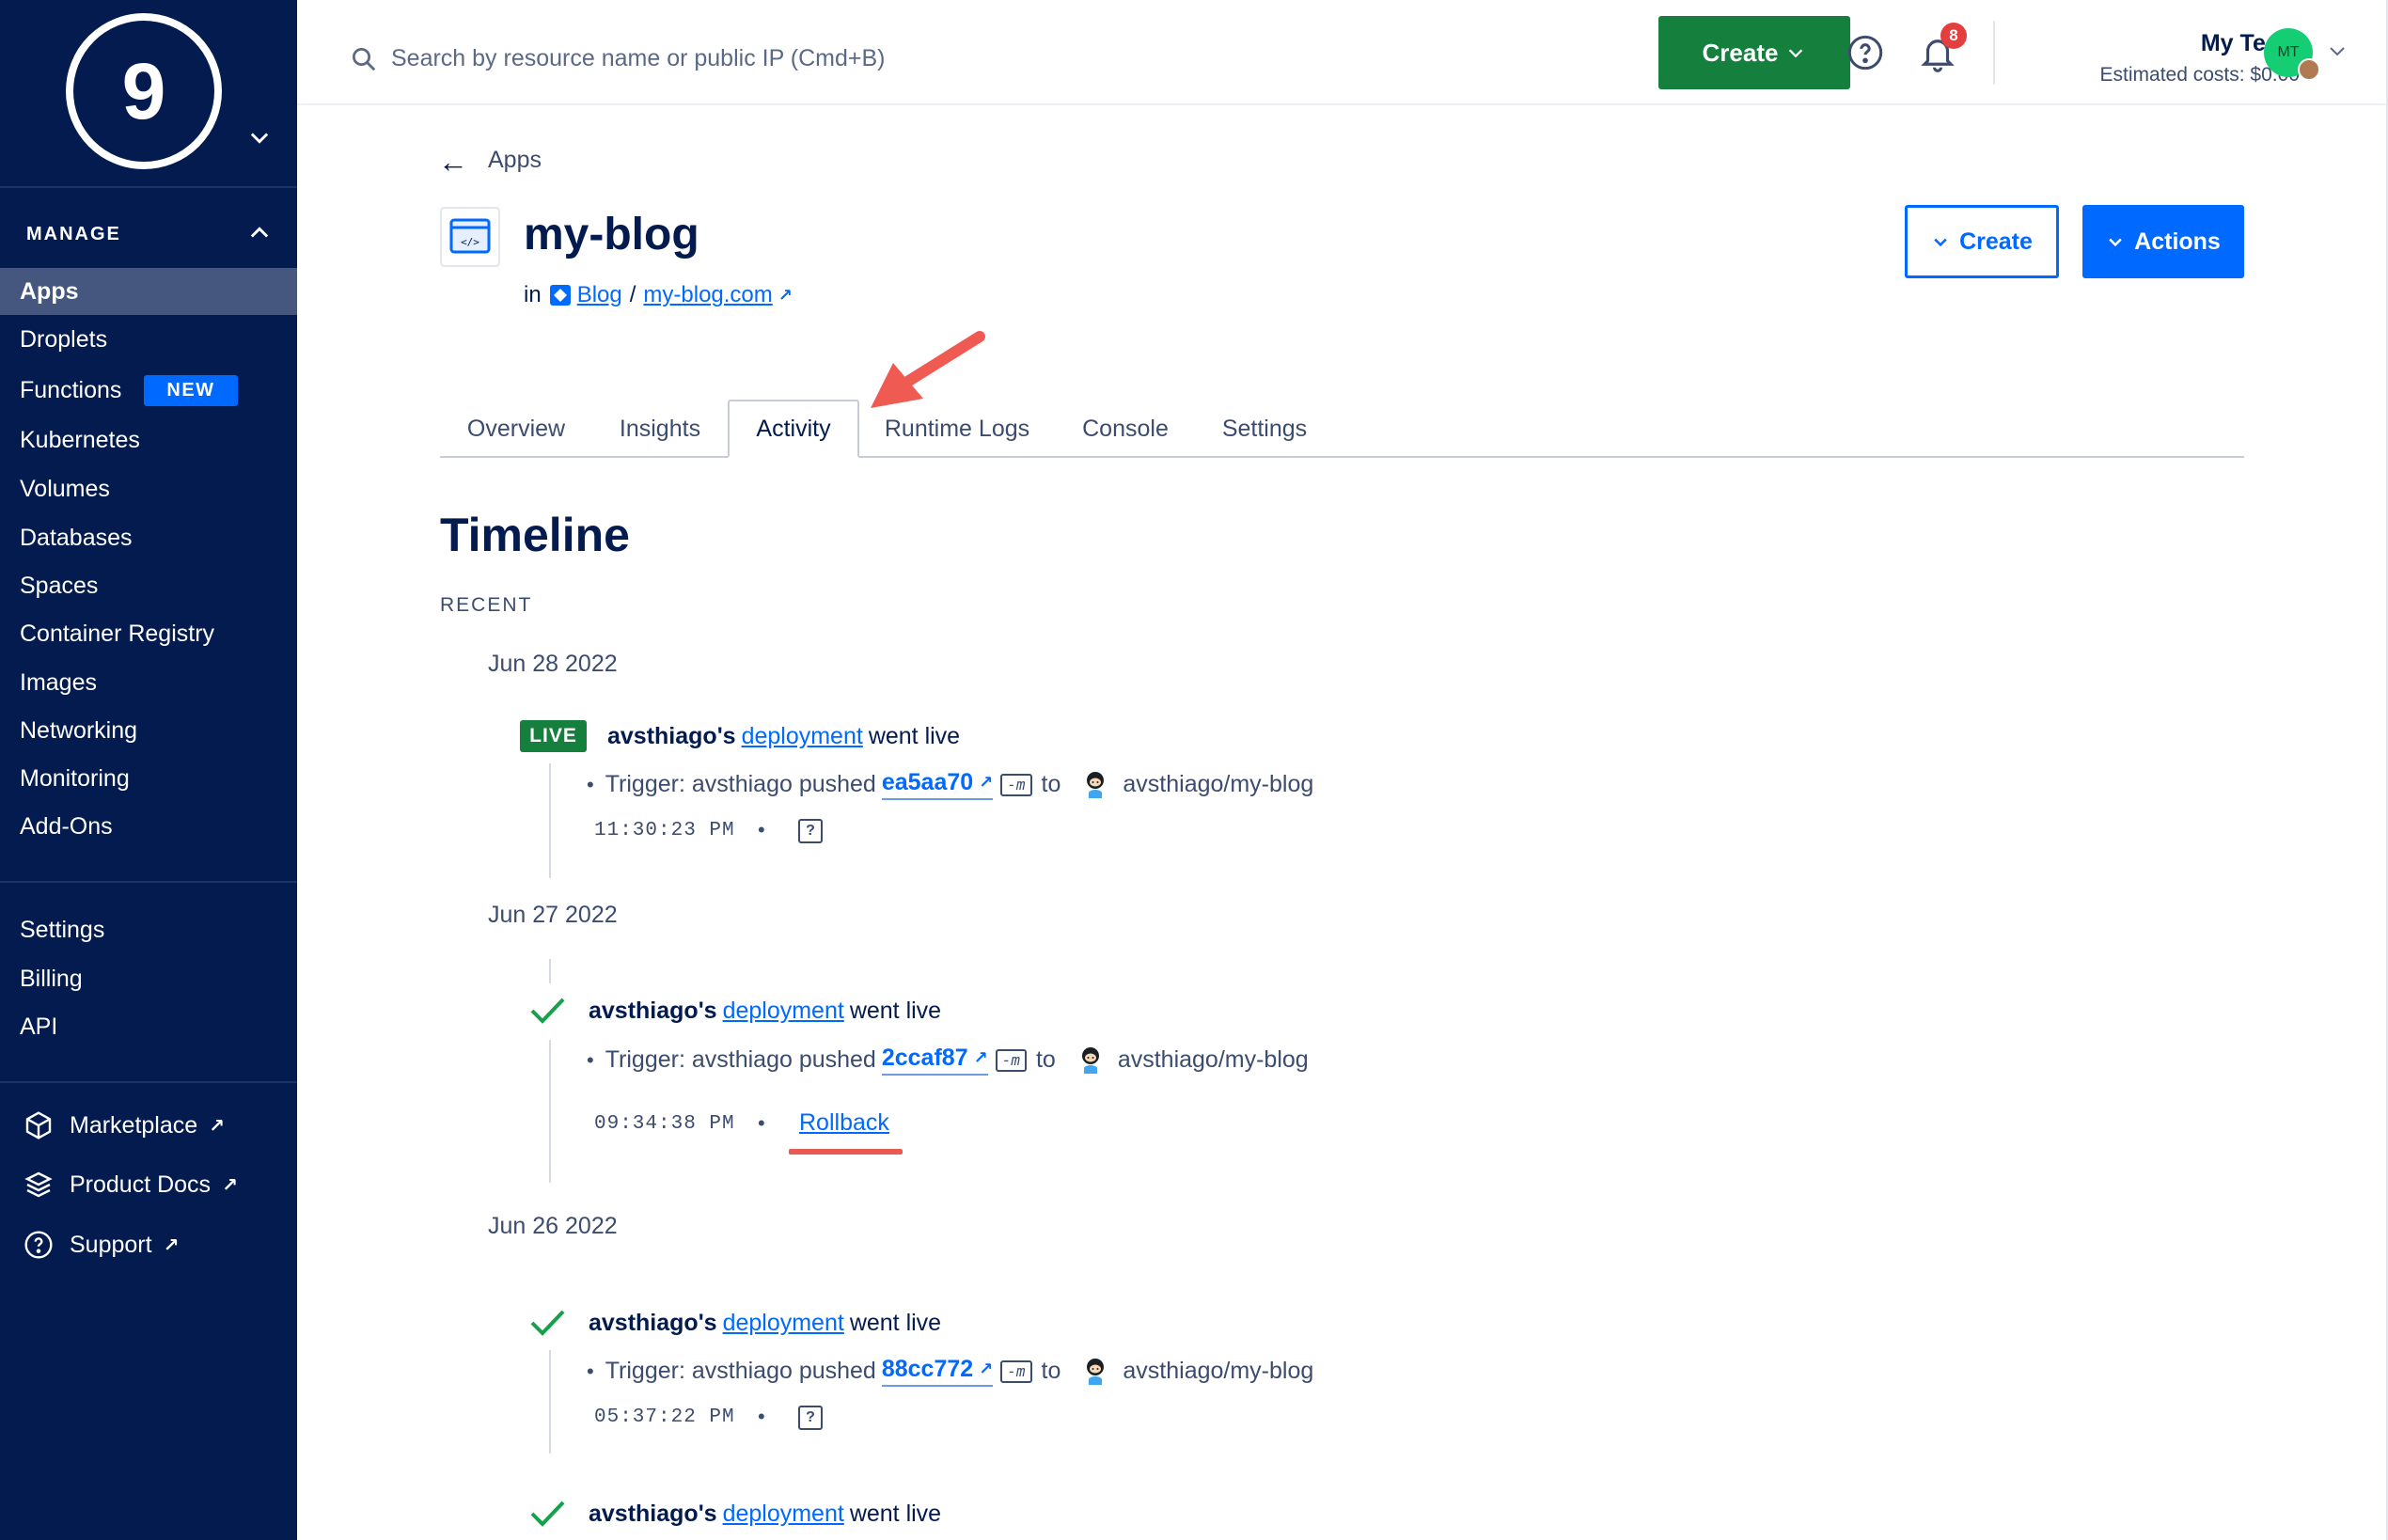  What do you see at coordinates (148, 339) in the screenshot?
I see `sidebar-item-droplets: Droplets` at bounding box center [148, 339].